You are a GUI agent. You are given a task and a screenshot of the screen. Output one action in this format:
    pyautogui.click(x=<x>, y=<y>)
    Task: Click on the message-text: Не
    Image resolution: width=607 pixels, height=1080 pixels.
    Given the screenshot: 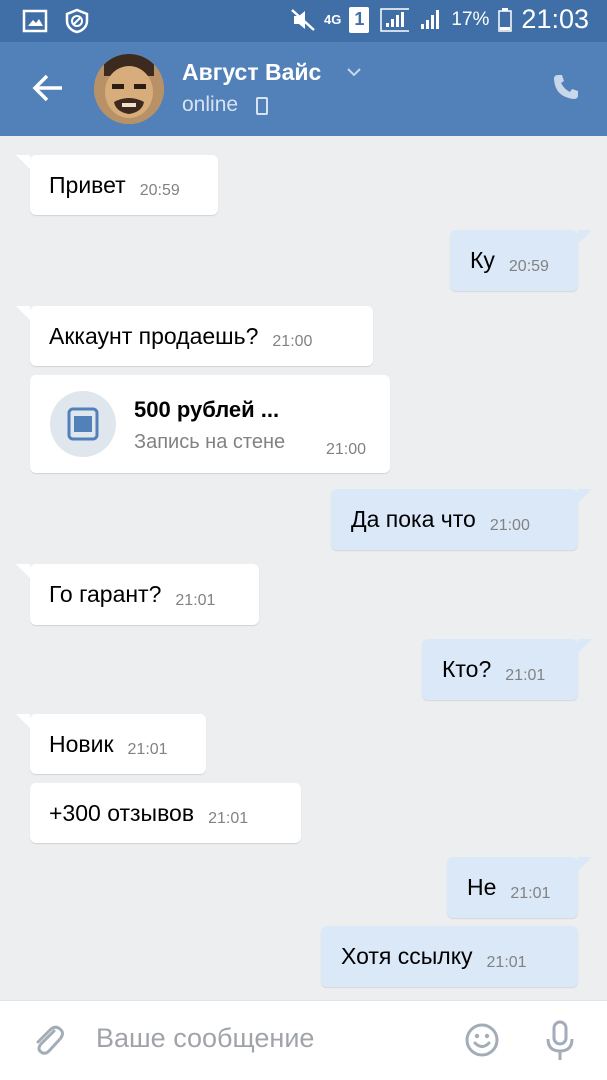 What is the action you would take?
    pyautogui.click(x=482, y=887)
    